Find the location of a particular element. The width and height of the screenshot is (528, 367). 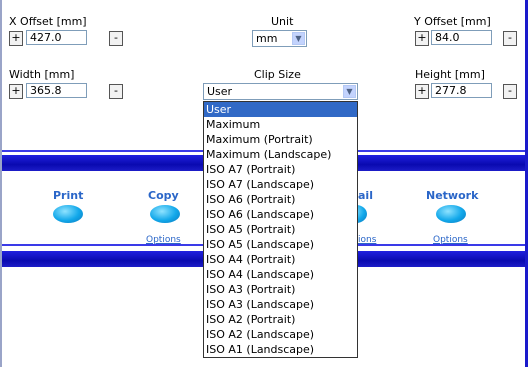

height-decrement-button: - is located at coordinates (510, 91).